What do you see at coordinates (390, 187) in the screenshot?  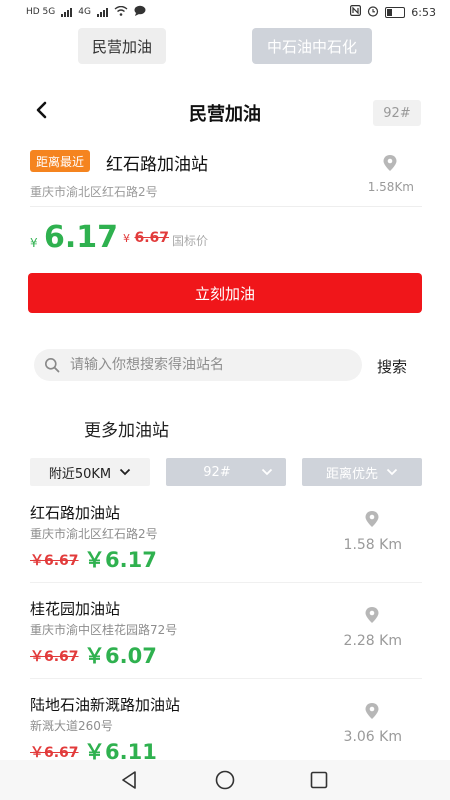 I see `nearest-station-distance: 1.58Km` at bounding box center [390, 187].